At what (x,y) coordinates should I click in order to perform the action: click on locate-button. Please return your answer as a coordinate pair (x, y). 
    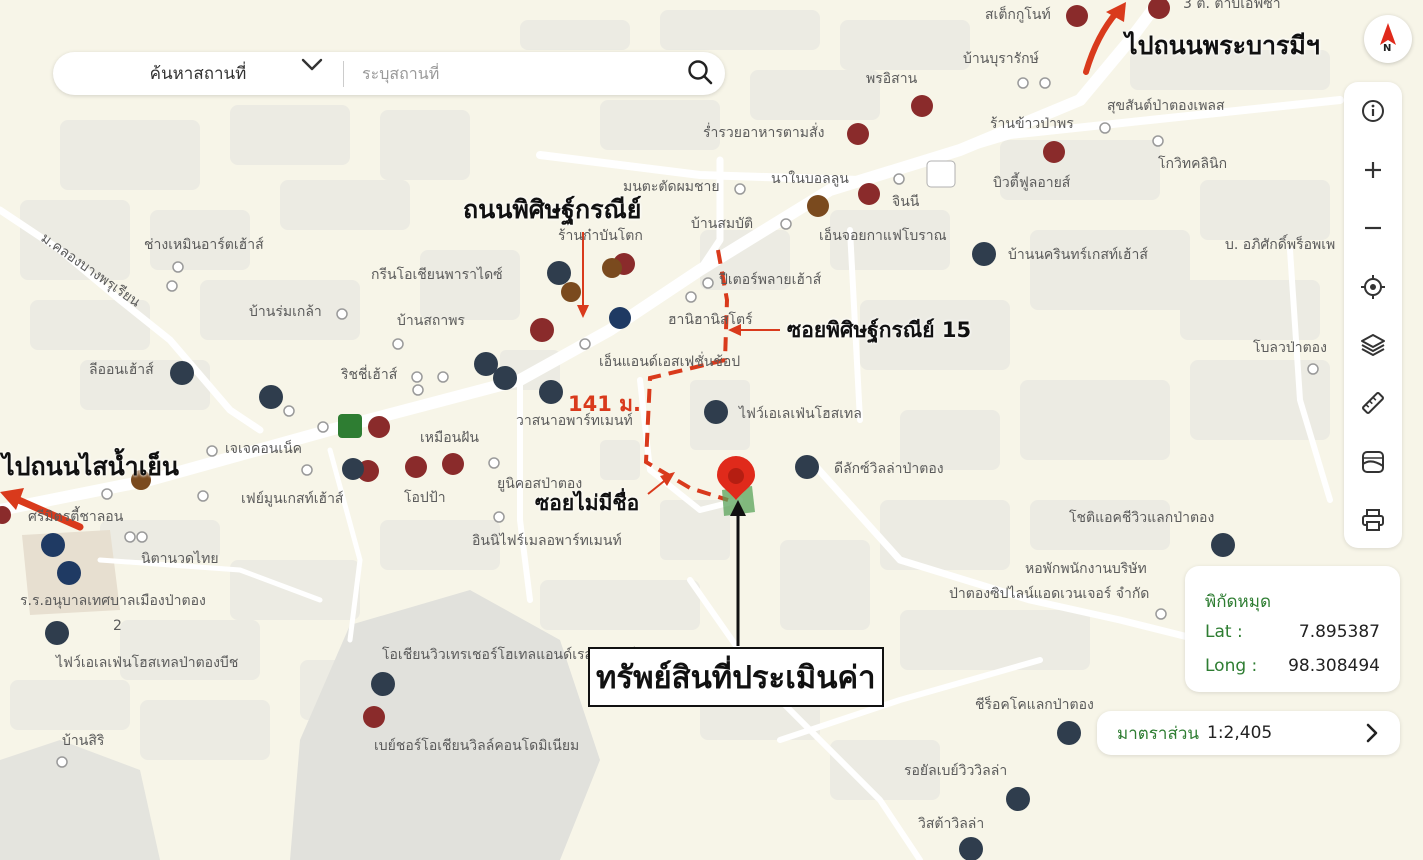
    Looking at the image, I should click on (1373, 287).